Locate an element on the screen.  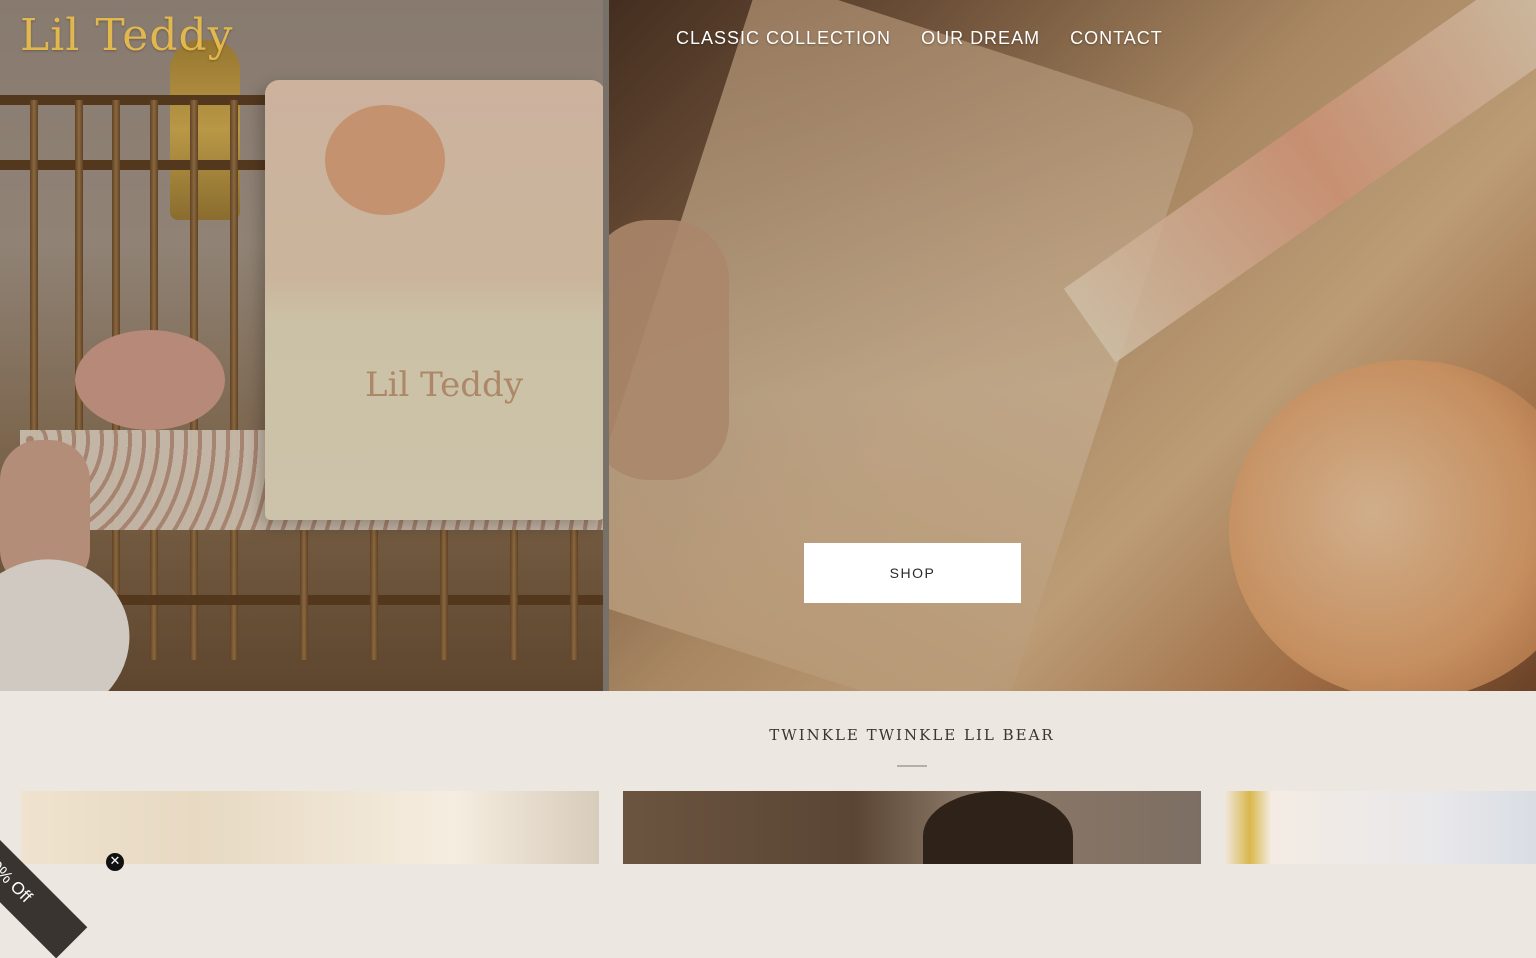
section-title: TWINKLE TWINKLE LIL BEAR is located at coordinates (912, 735).